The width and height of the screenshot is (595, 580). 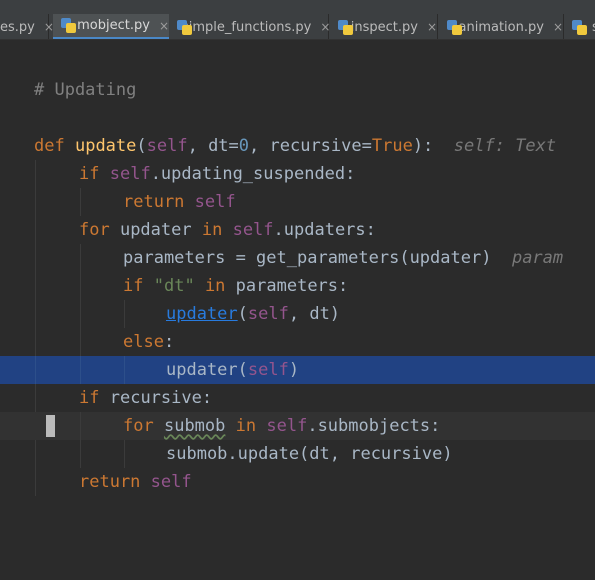 I want to click on keyword: True, so click(x=392, y=146).